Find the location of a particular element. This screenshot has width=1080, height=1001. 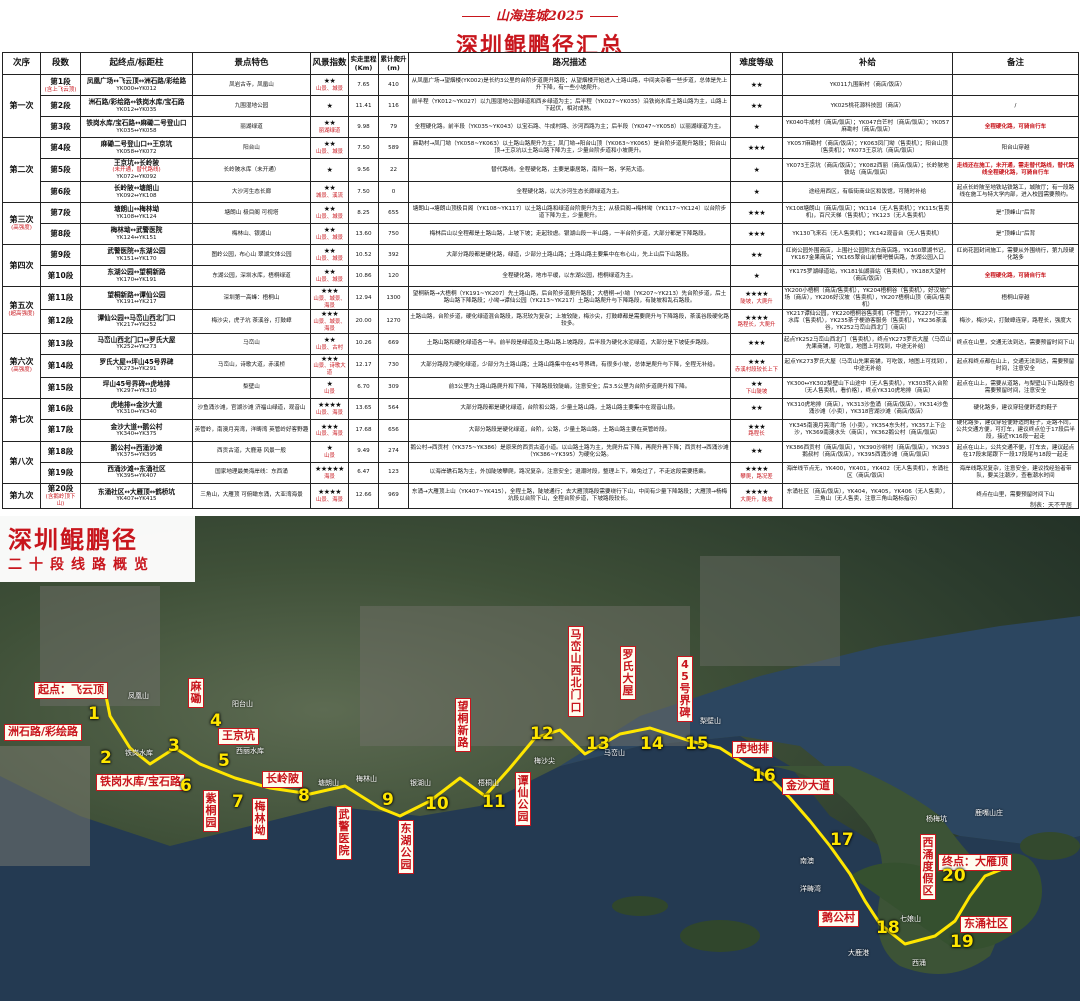

col-header: 实走里程(Km) is located at coordinates (363, 63).